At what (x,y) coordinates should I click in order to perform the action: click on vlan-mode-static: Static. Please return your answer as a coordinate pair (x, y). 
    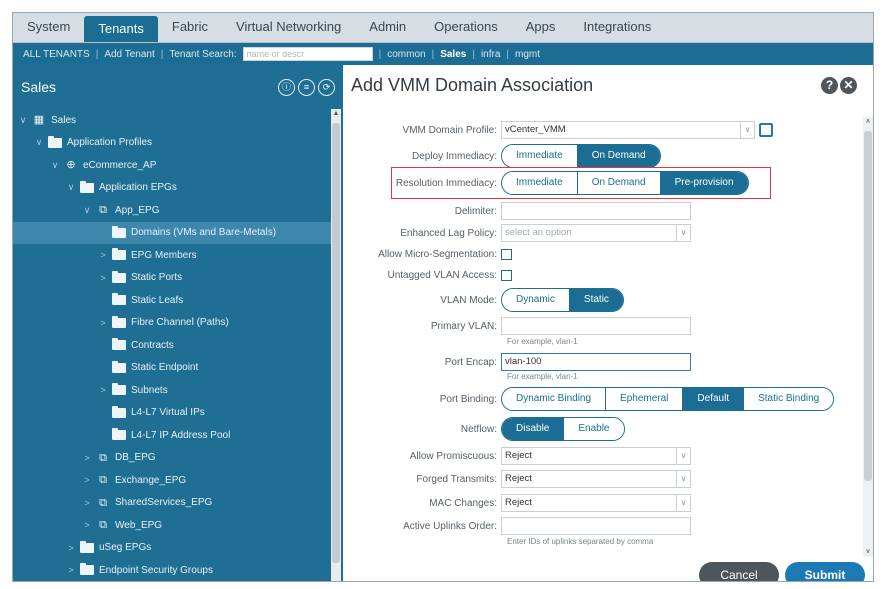
    Looking at the image, I should click on (595, 300).